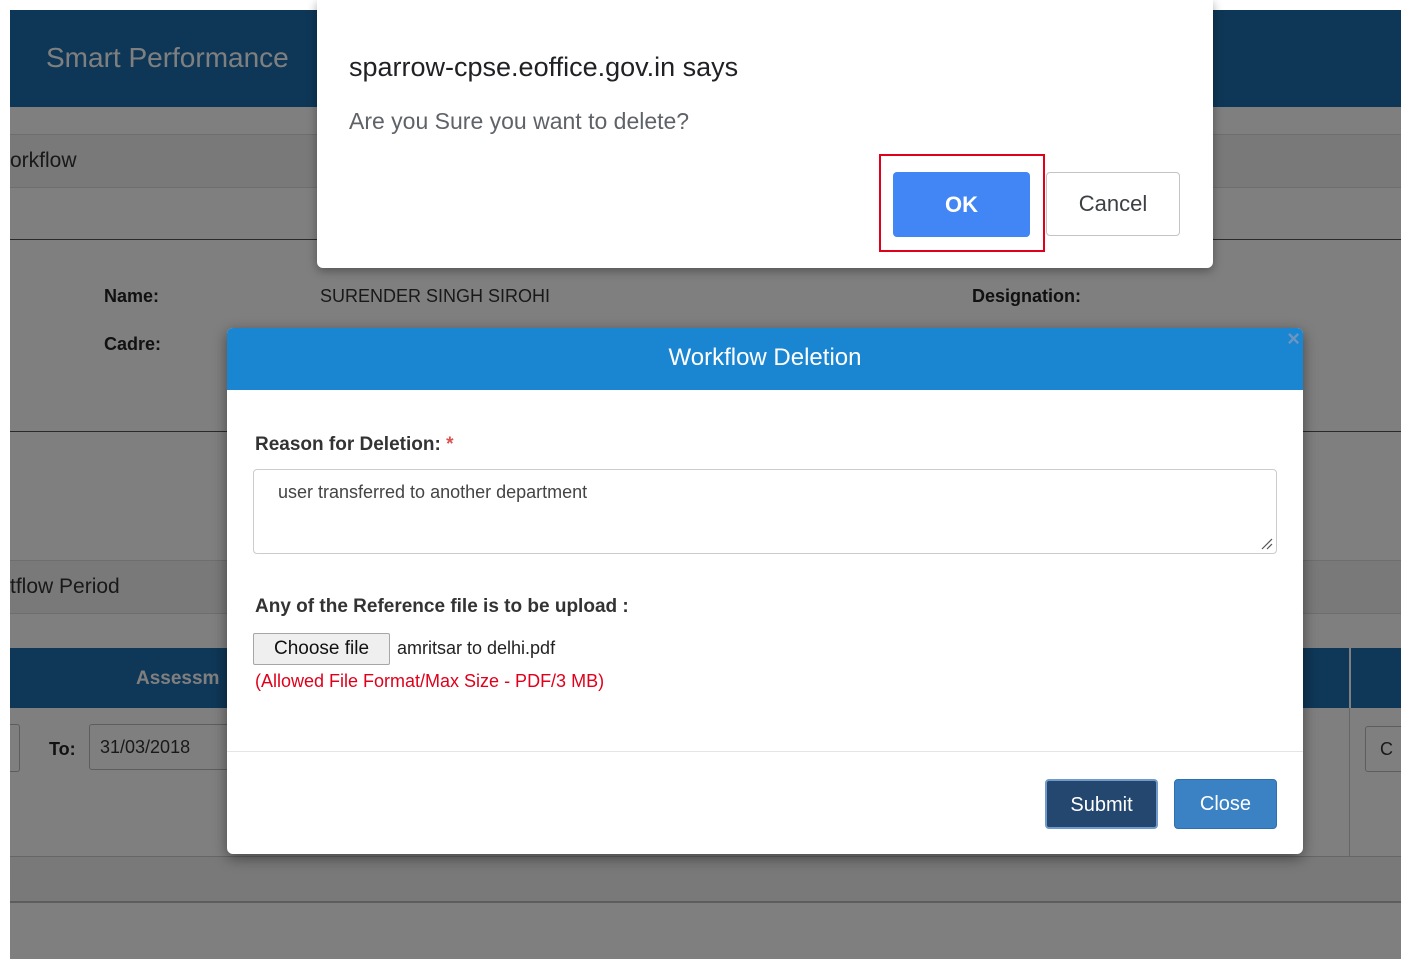  Describe the element at coordinates (476, 648) in the screenshot. I see `selected-file-name: amritsar to delhi.pdf` at that location.